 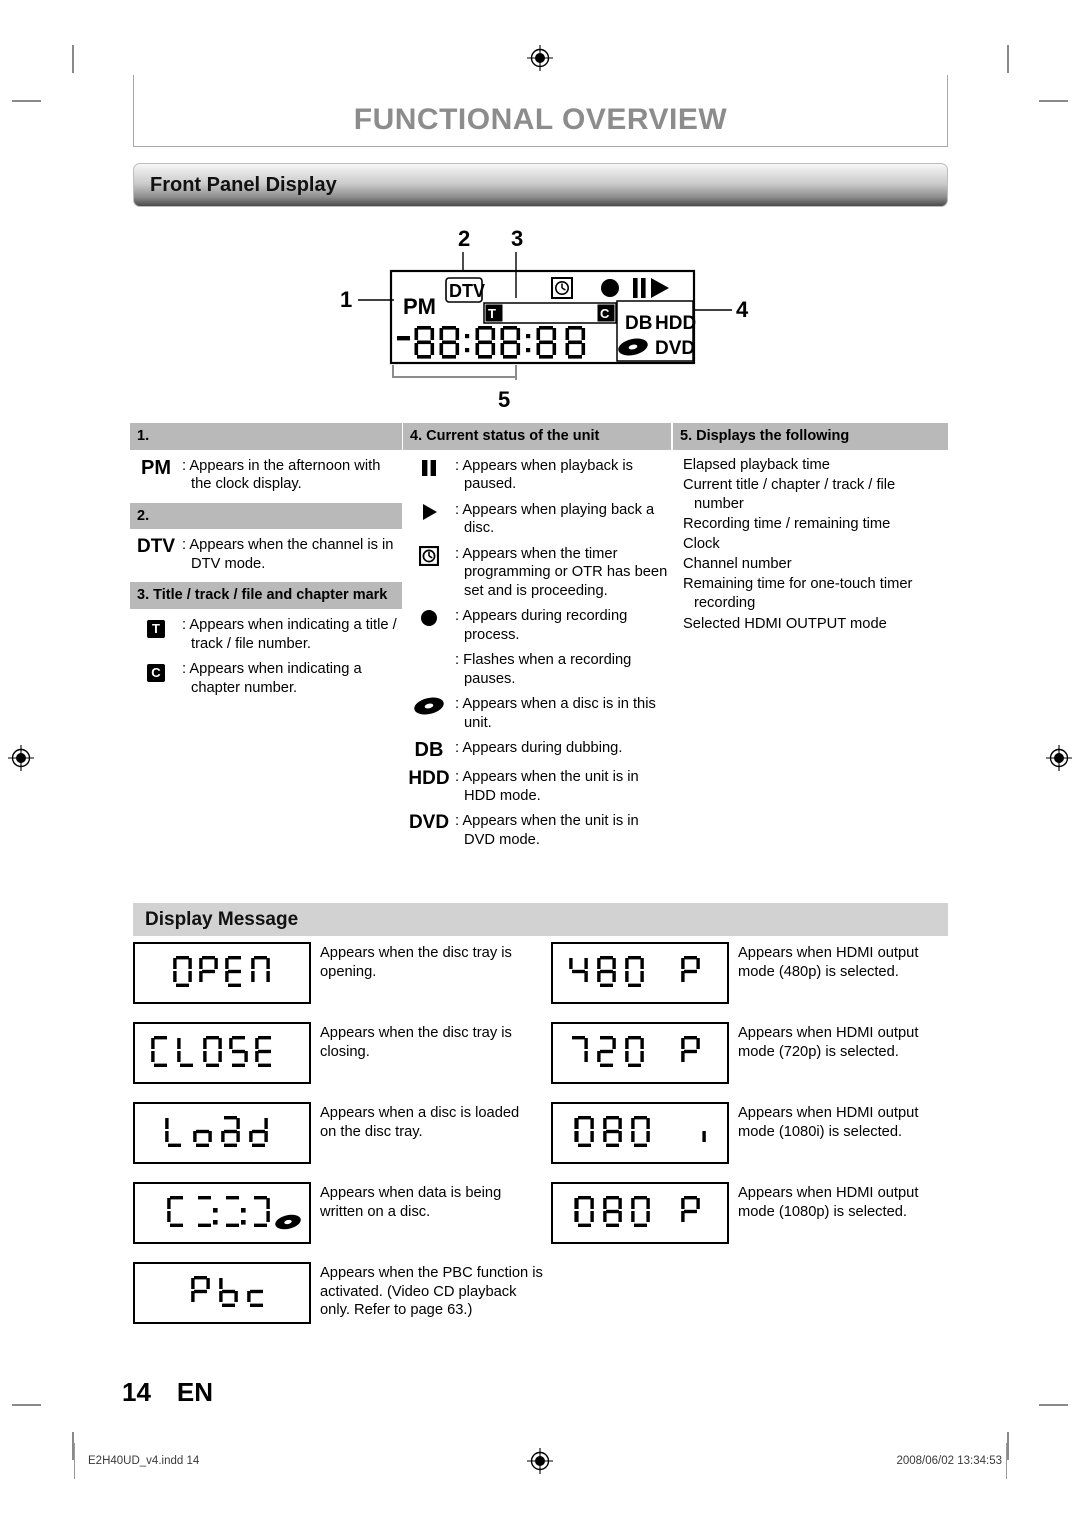 I want to click on dtv-glyph: DTV, so click(x=156, y=547).